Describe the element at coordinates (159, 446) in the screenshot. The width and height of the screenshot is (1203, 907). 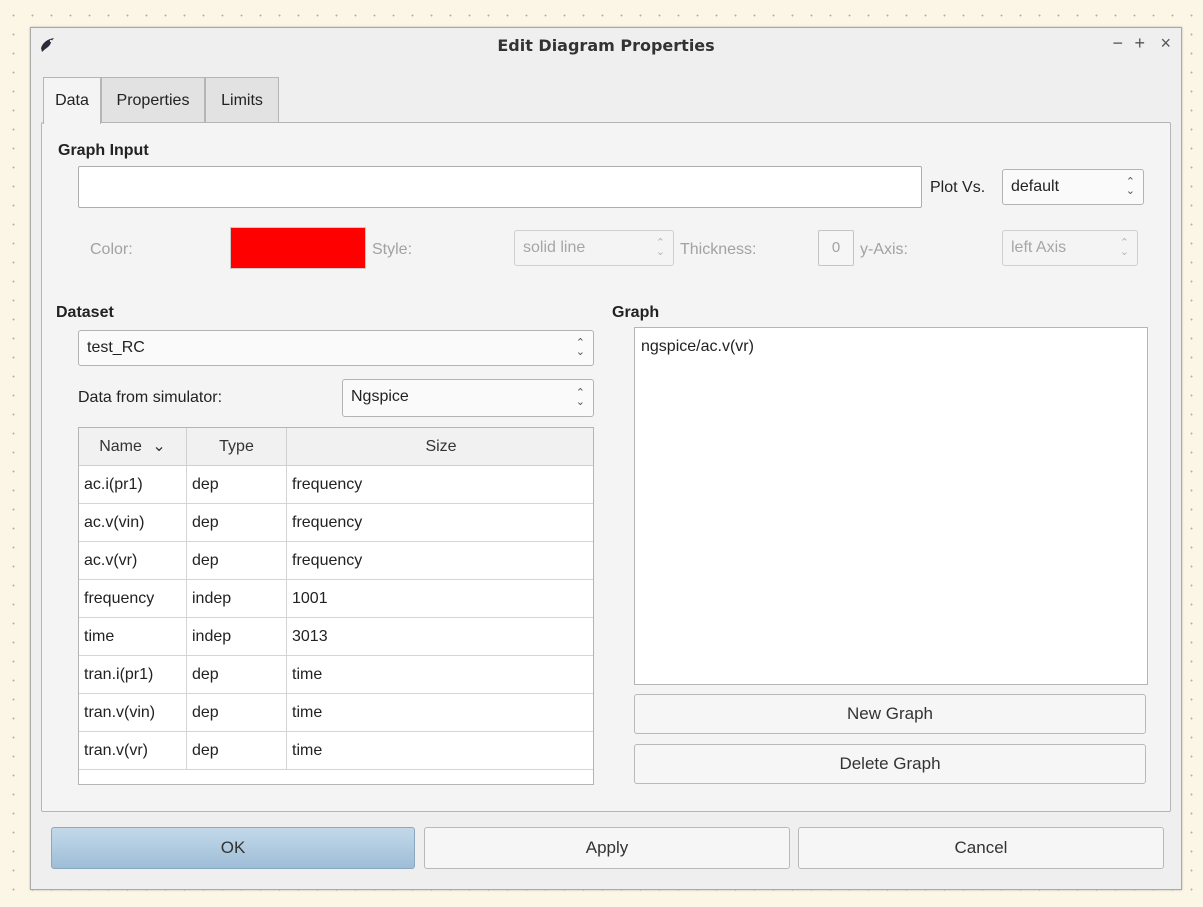
I see `sort-descending-icon: ⌄` at that location.